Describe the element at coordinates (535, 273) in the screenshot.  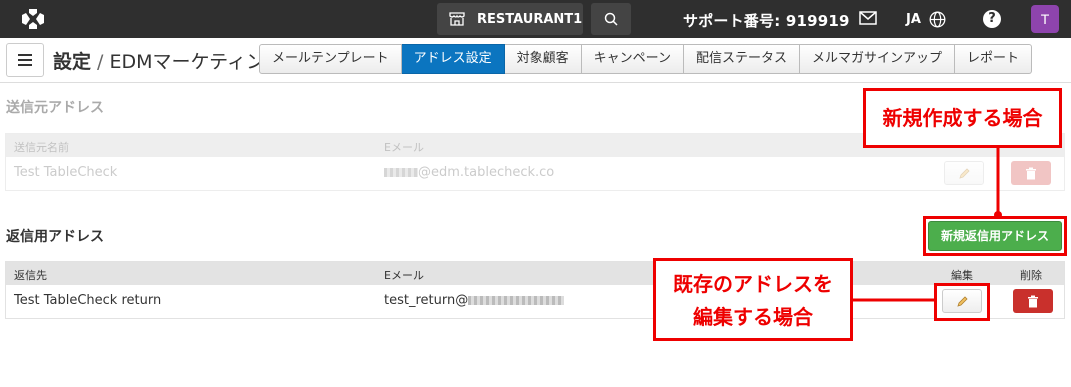
I see `reply-table-header: 返信先 Eメール 編集 削除` at that location.